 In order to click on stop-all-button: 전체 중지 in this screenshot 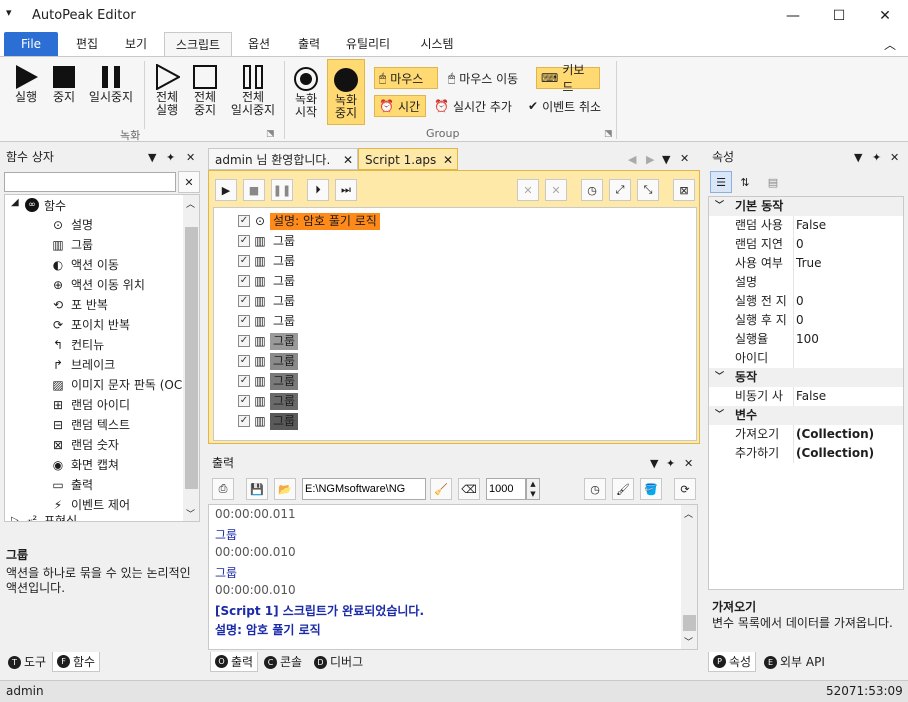, I will do `click(205, 91)`.